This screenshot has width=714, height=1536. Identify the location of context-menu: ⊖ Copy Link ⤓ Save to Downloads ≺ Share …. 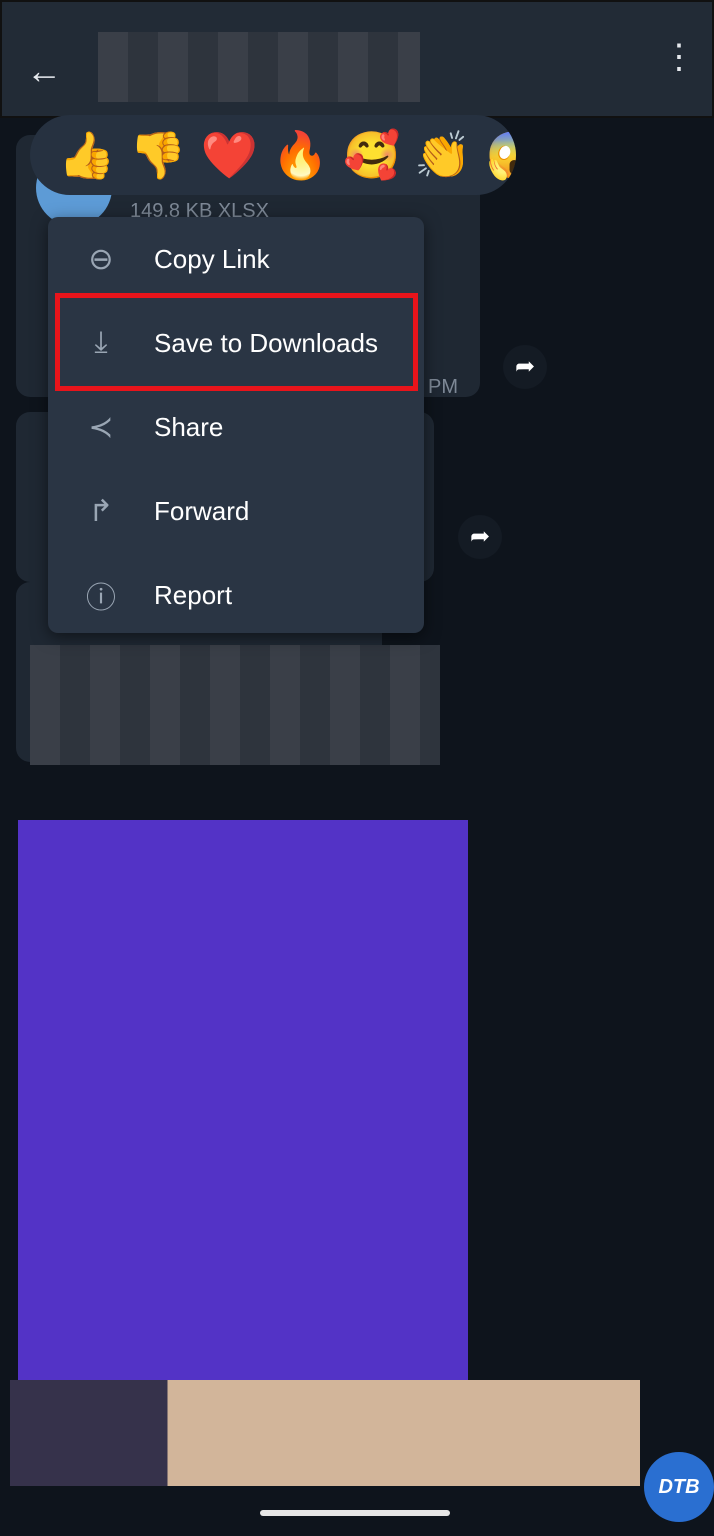
(236, 425).